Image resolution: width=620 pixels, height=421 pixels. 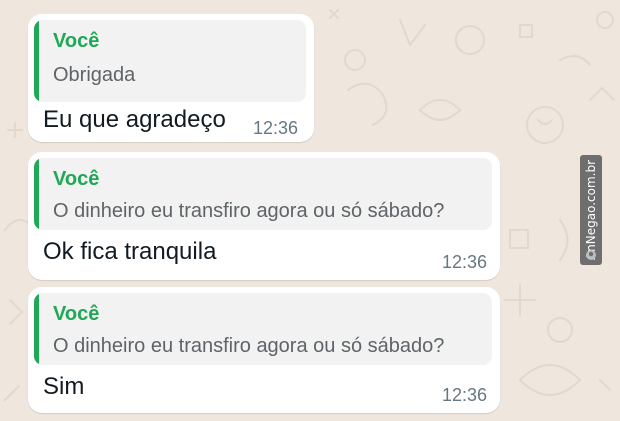 What do you see at coordinates (170, 61) in the screenshot?
I see `quoted-message: Você Obrigada` at bounding box center [170, 61].